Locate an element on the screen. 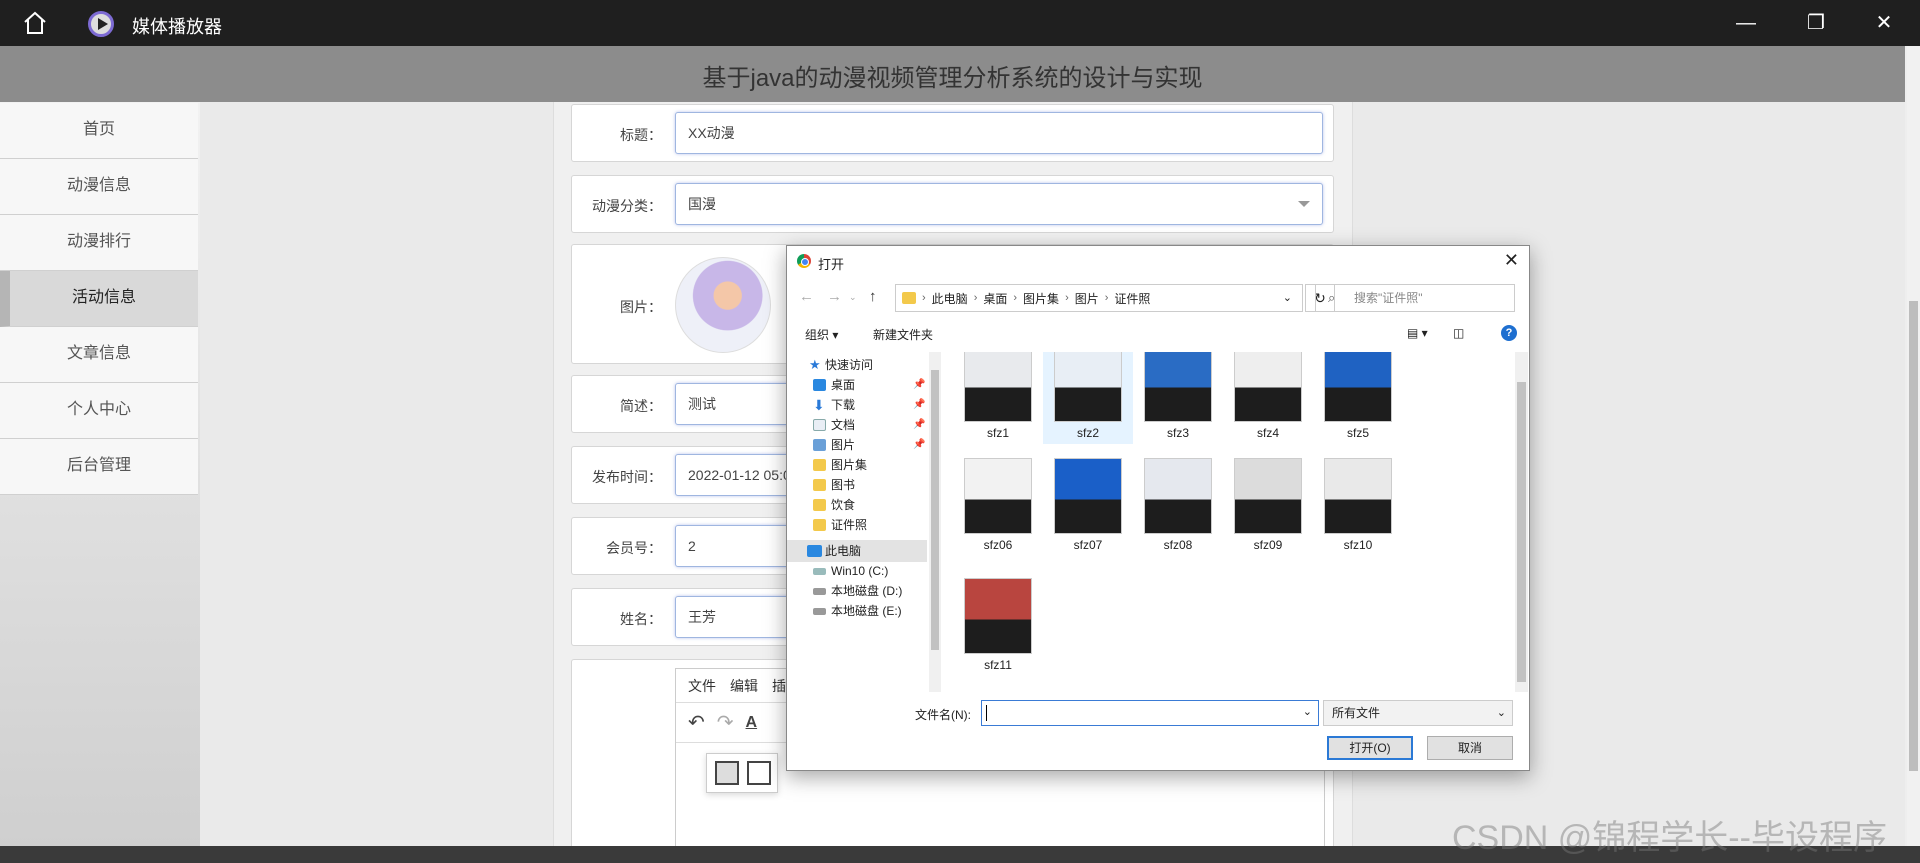 The image size is (1920, 863). file-item: sfz3 is located at coordinates (1178, 396).